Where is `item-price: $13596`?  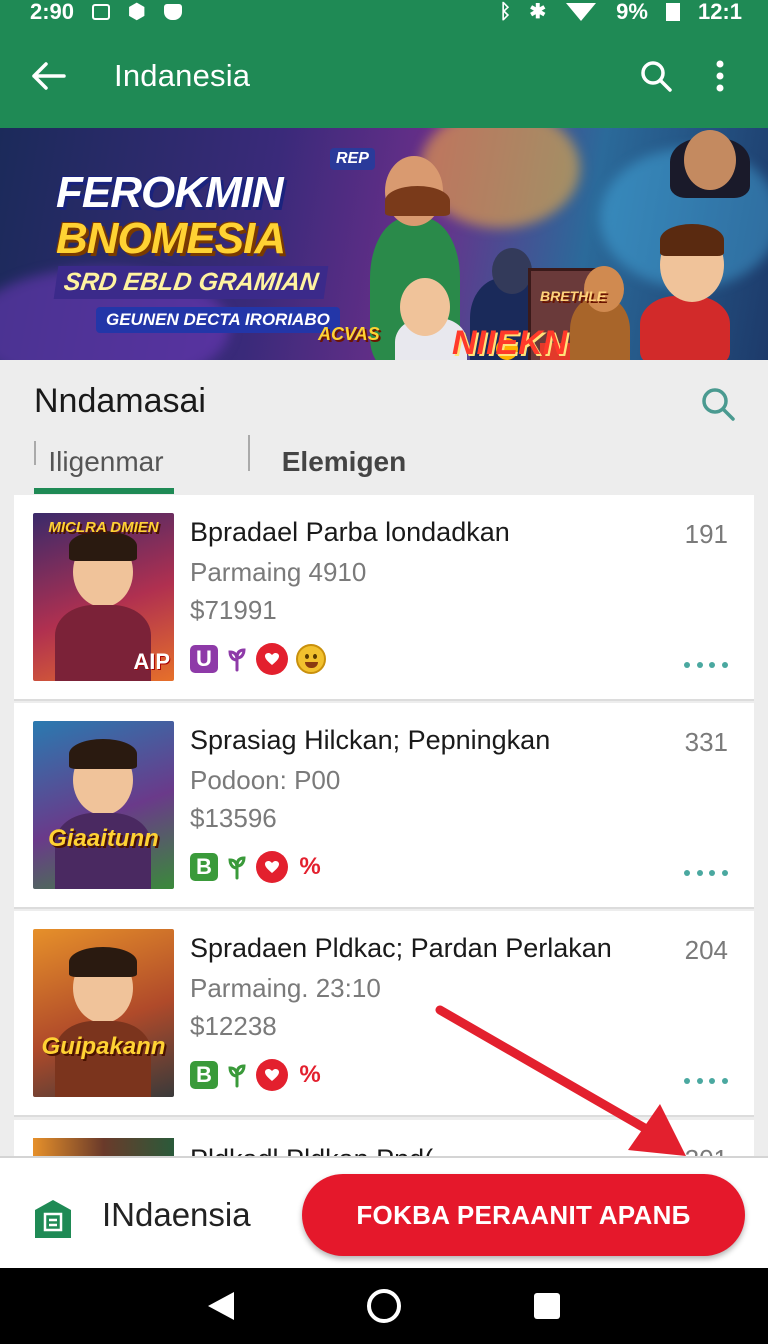 item-price: $13596 is located at coordinates (233, 818).